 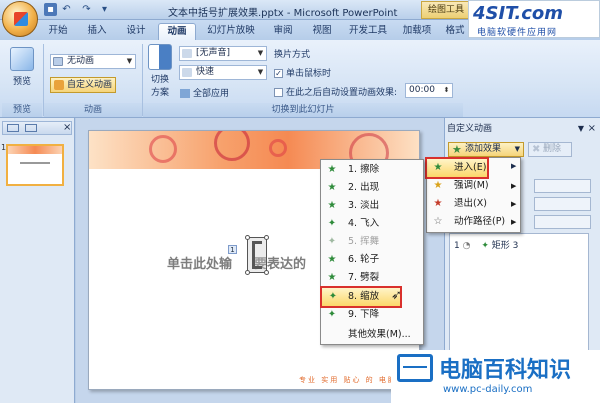 What do you see at coordinates (211, 94) in the screenshot?
I see `apply-all-label: 全部应用` at bounding box center [211, 94].